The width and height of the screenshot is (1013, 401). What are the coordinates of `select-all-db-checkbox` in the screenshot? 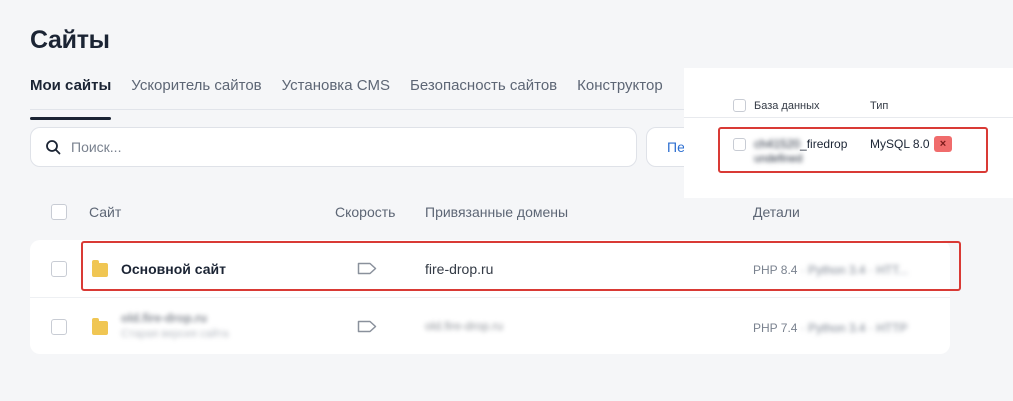 It's located at (739, 105).